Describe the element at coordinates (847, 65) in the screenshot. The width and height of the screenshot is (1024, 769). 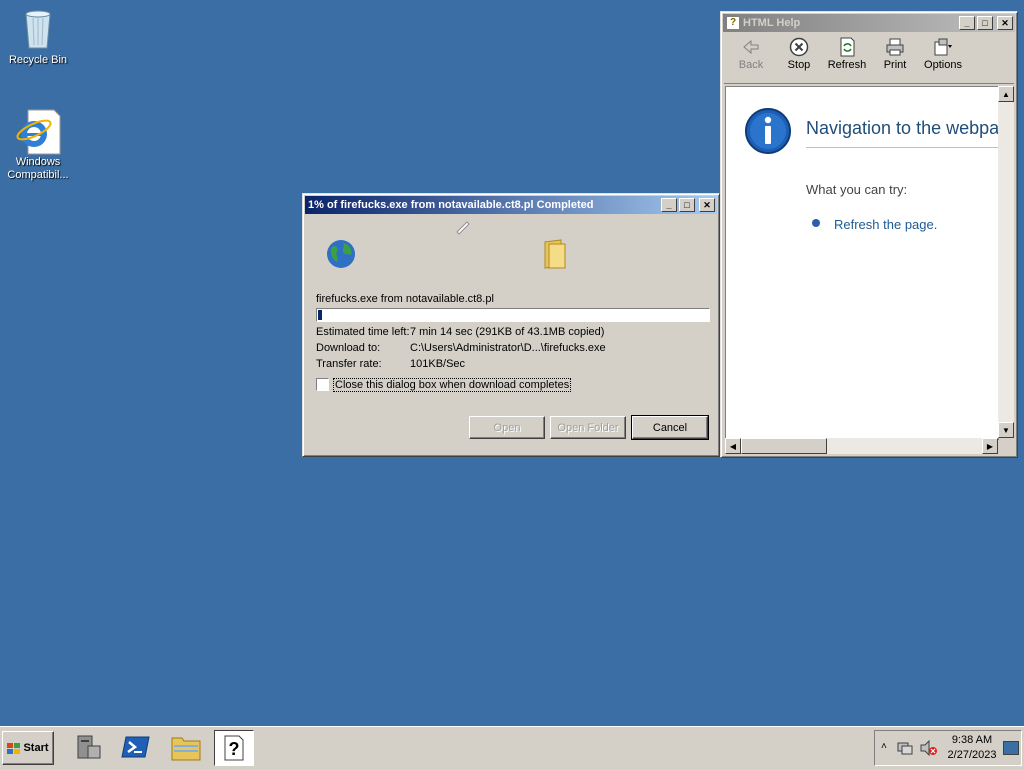
I see `toolbar-refresh-label: Refresh` at that location.